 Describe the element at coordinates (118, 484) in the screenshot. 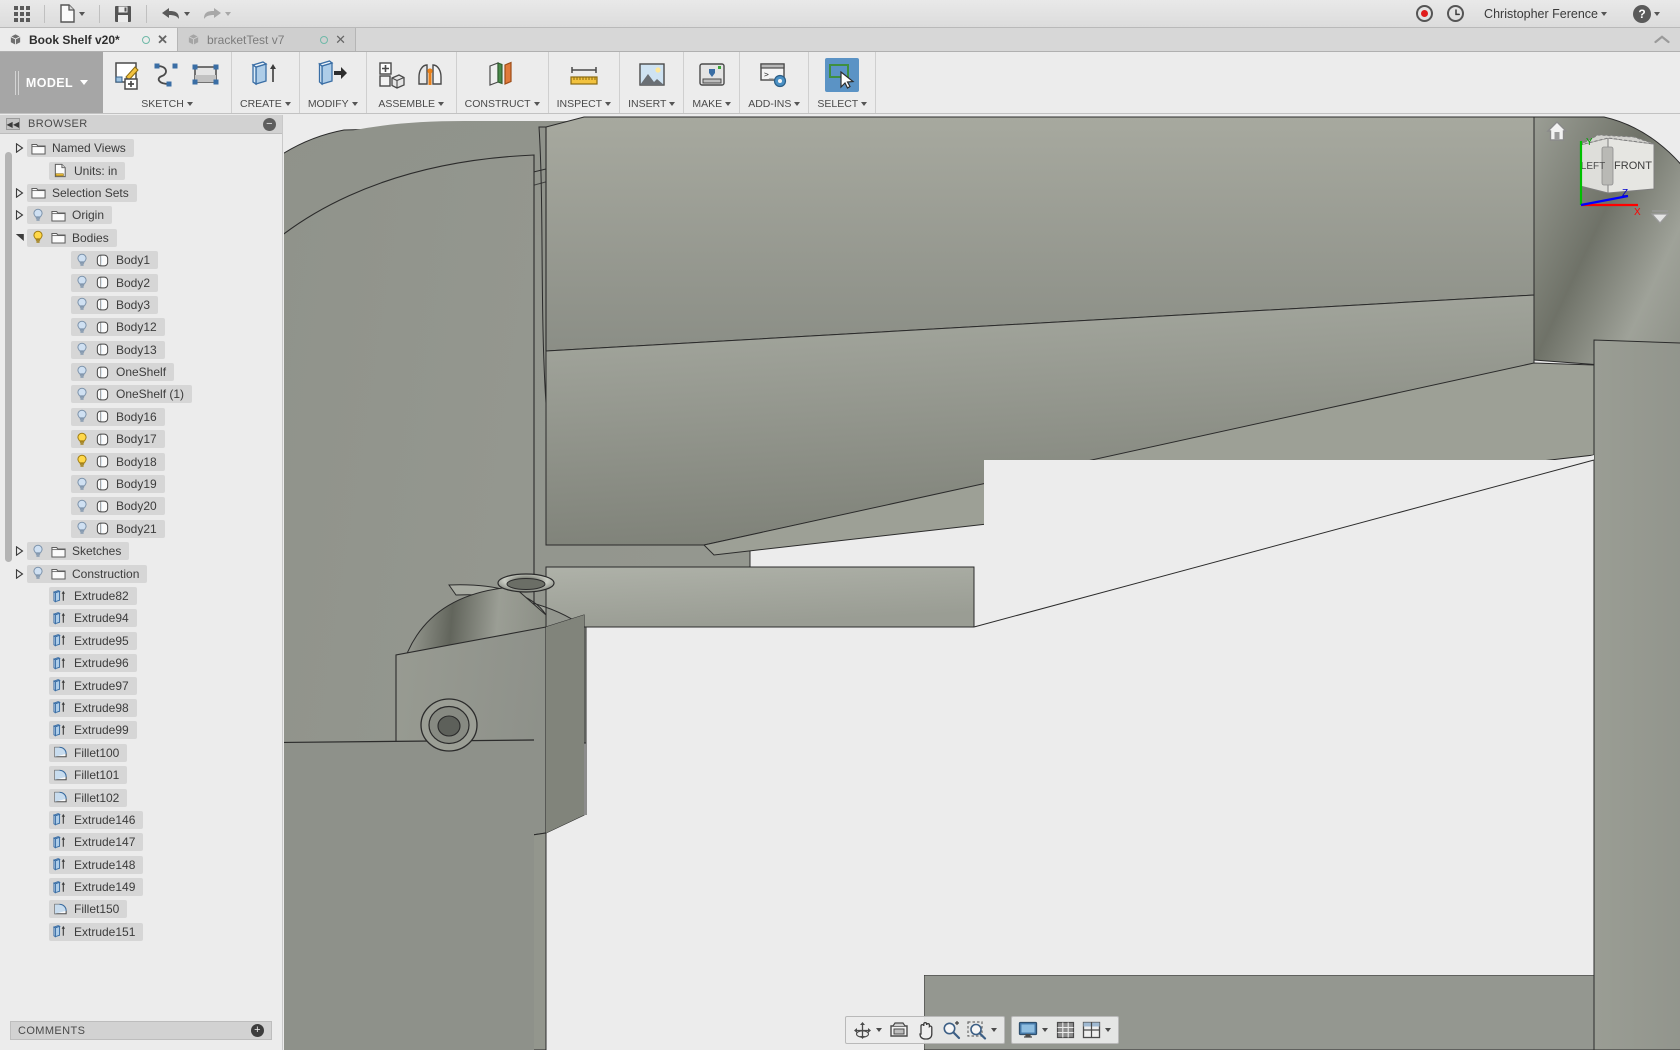

I see `tree-node-chip: Body19` at that location.